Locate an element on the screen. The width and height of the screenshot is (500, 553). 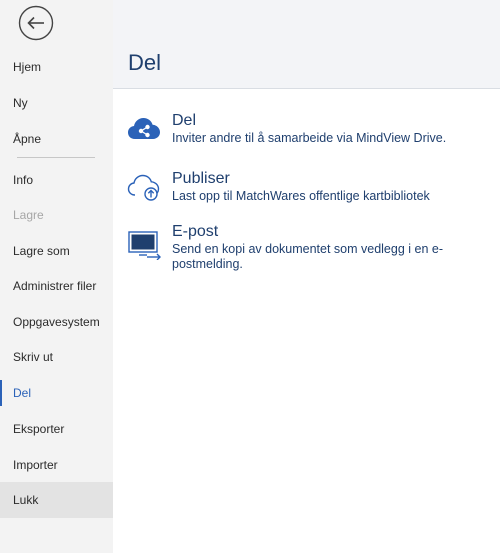
nav-item-hjem: Hjem is located at coordinates (56, 67).